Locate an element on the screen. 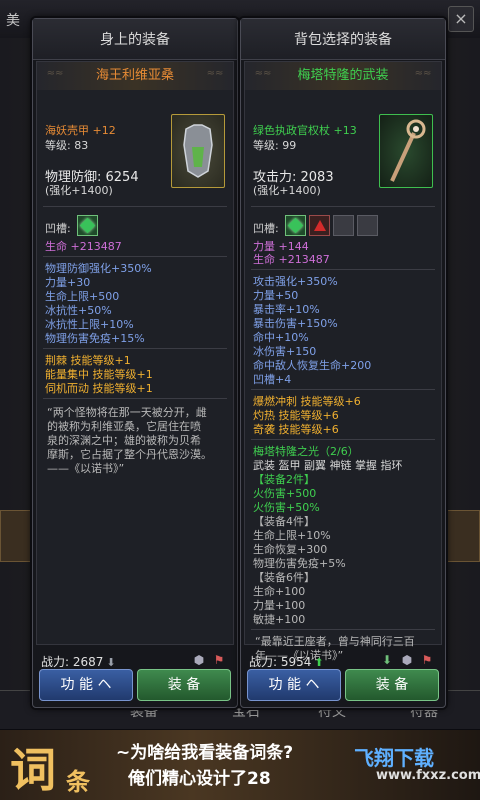  banner-small-char: 条 is located at coordinates (78, 781).